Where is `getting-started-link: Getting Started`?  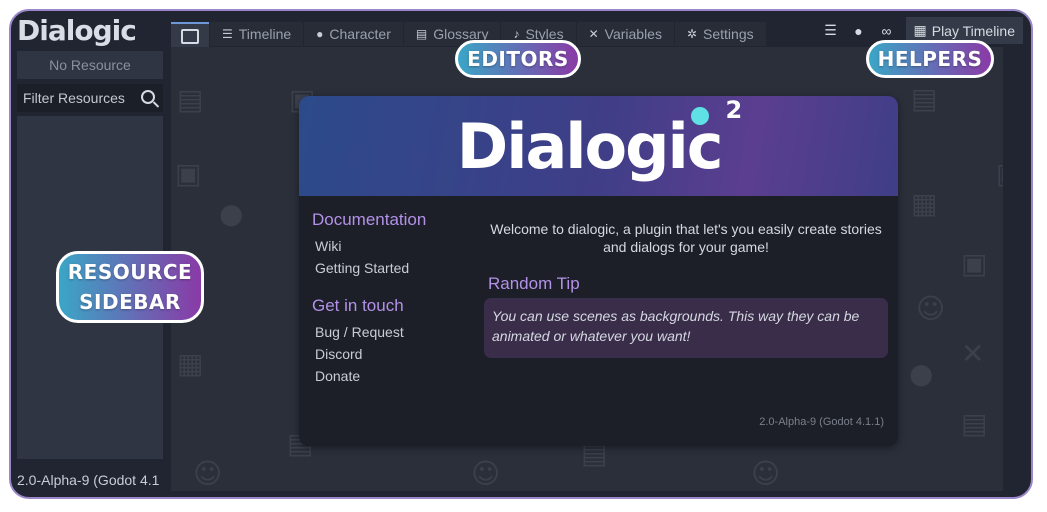
getting-started-link: Getting Started is located at coordinates (393, 268).